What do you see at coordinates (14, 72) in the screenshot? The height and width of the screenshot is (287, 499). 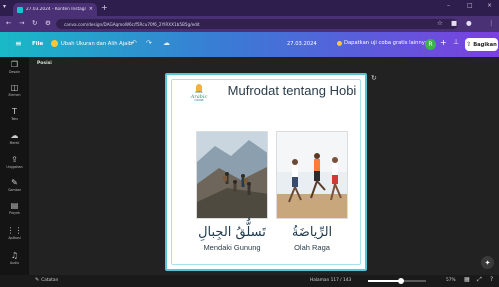 I see `sidebar-item-label: Desain` at bounding box center [14, 72].